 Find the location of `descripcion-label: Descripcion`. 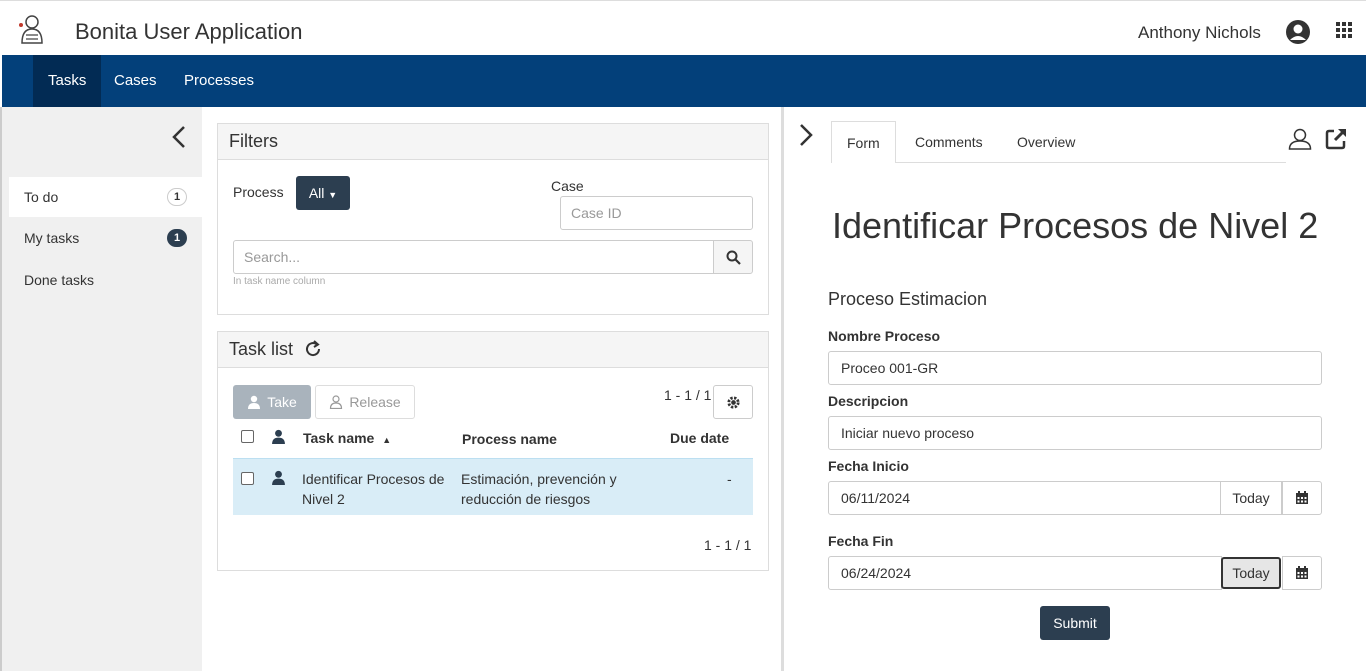

descripcion-label: Descripcion is located at coordinates (868, 401).